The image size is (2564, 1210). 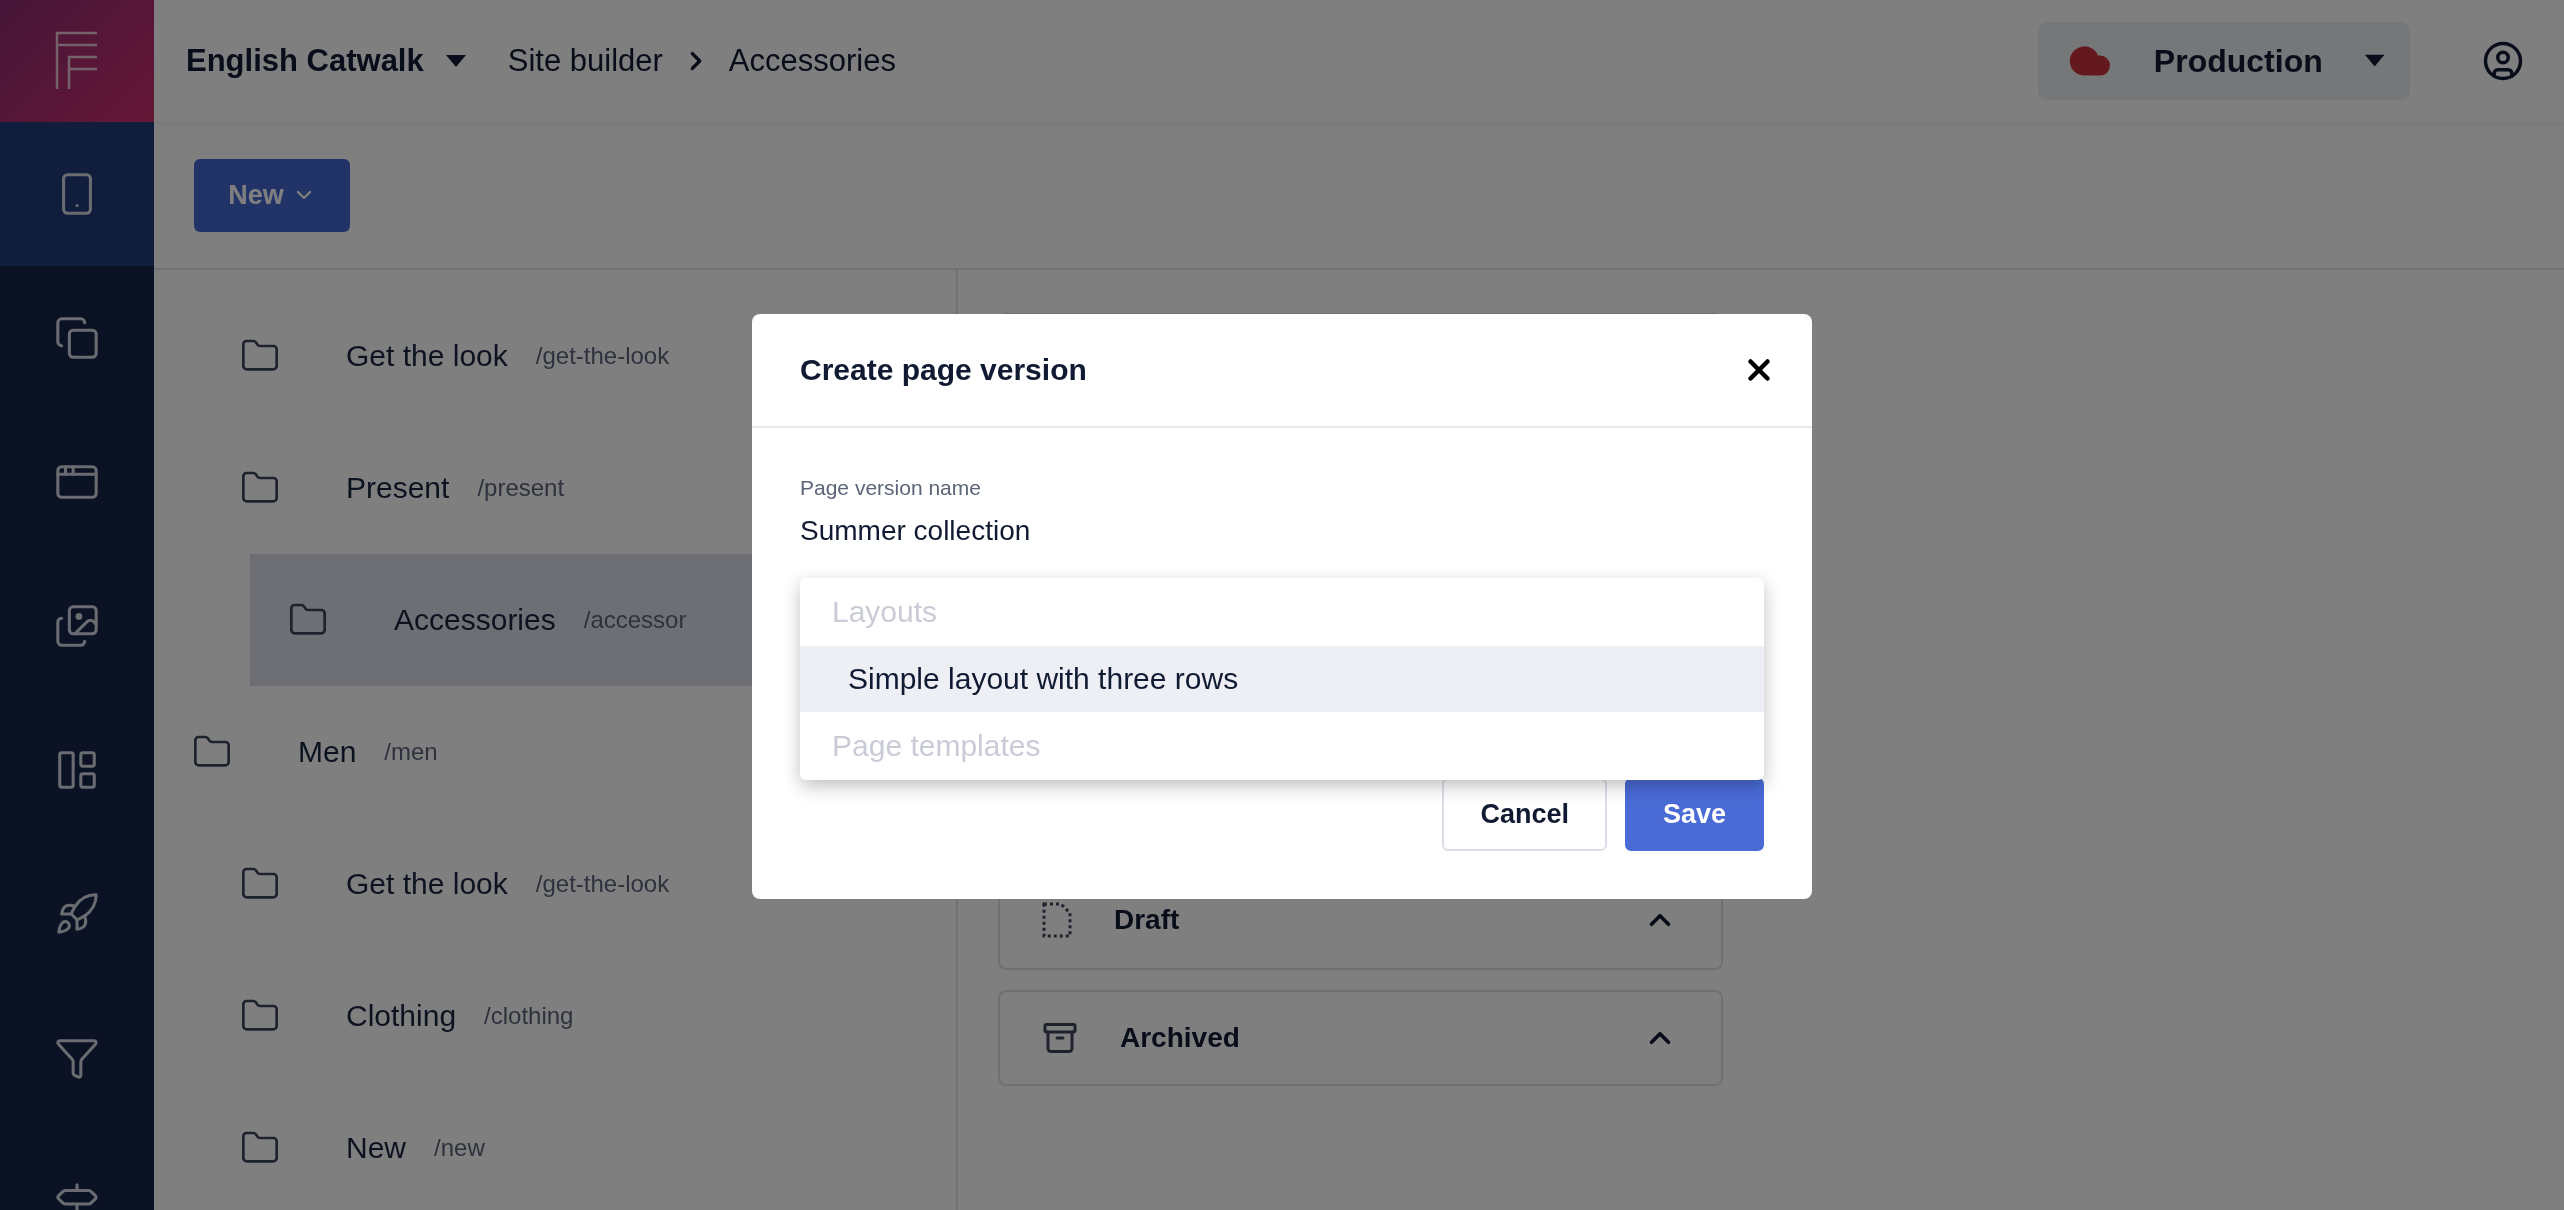 What do you see at coordinates (459, 1148) in the screenshot?
I see `tree-item-path: /new` at bounding box center [459, 1148].